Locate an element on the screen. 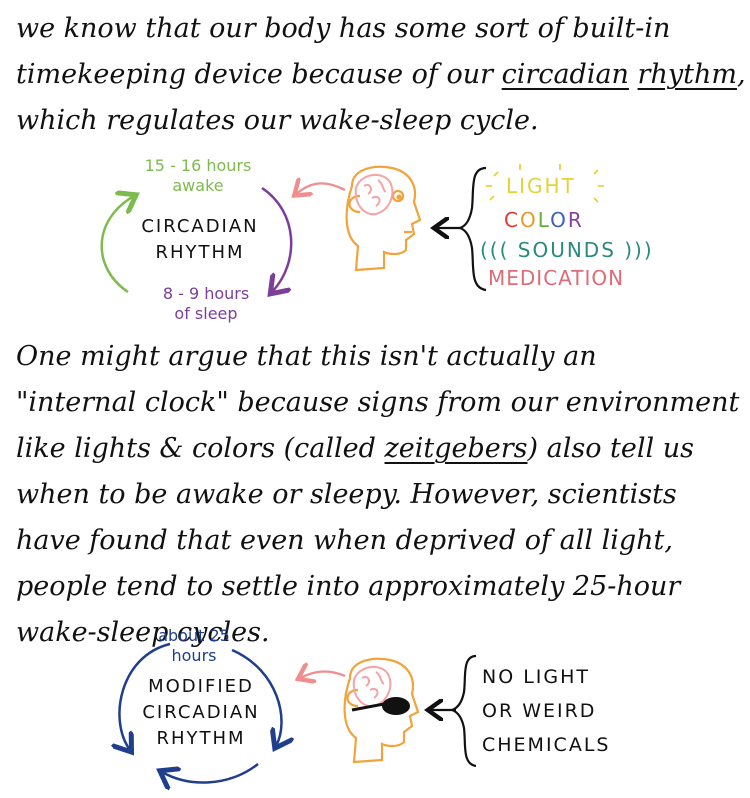 This screenshot has width=750, height=798. awake-label-line-1: 15 - 16 hours is located at coordinates (198, 165).